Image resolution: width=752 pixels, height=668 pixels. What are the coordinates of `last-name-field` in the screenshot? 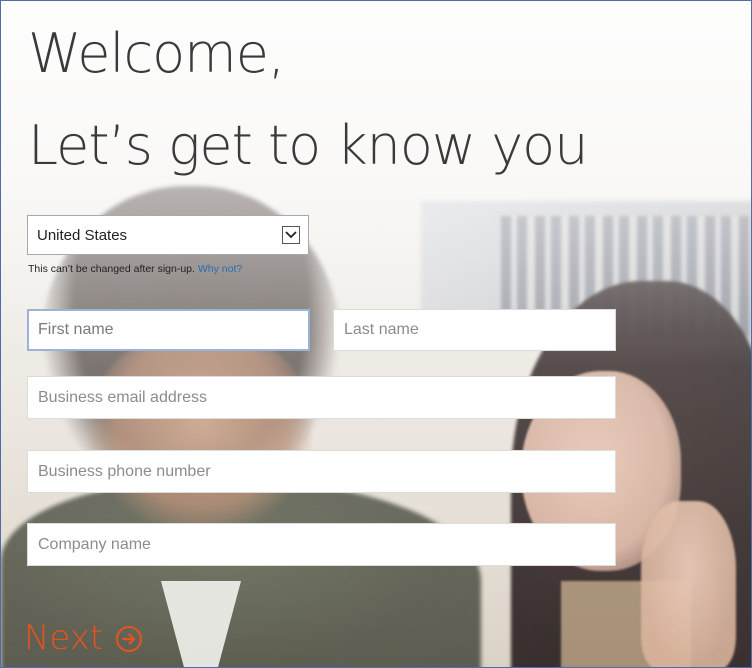 It's located at (474, 330).